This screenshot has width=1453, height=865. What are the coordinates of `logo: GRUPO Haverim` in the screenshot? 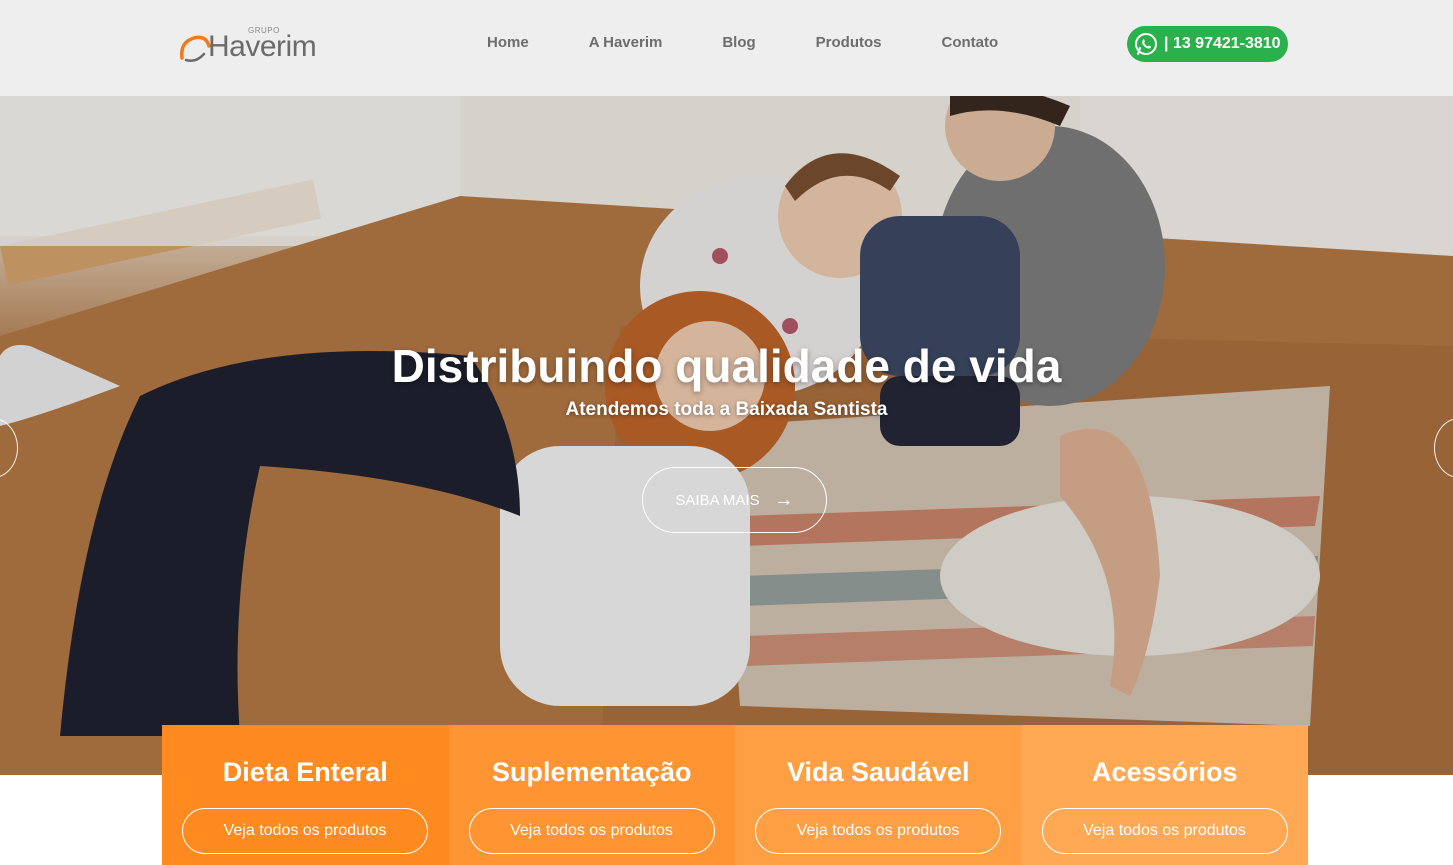 It's located at (253, 46).